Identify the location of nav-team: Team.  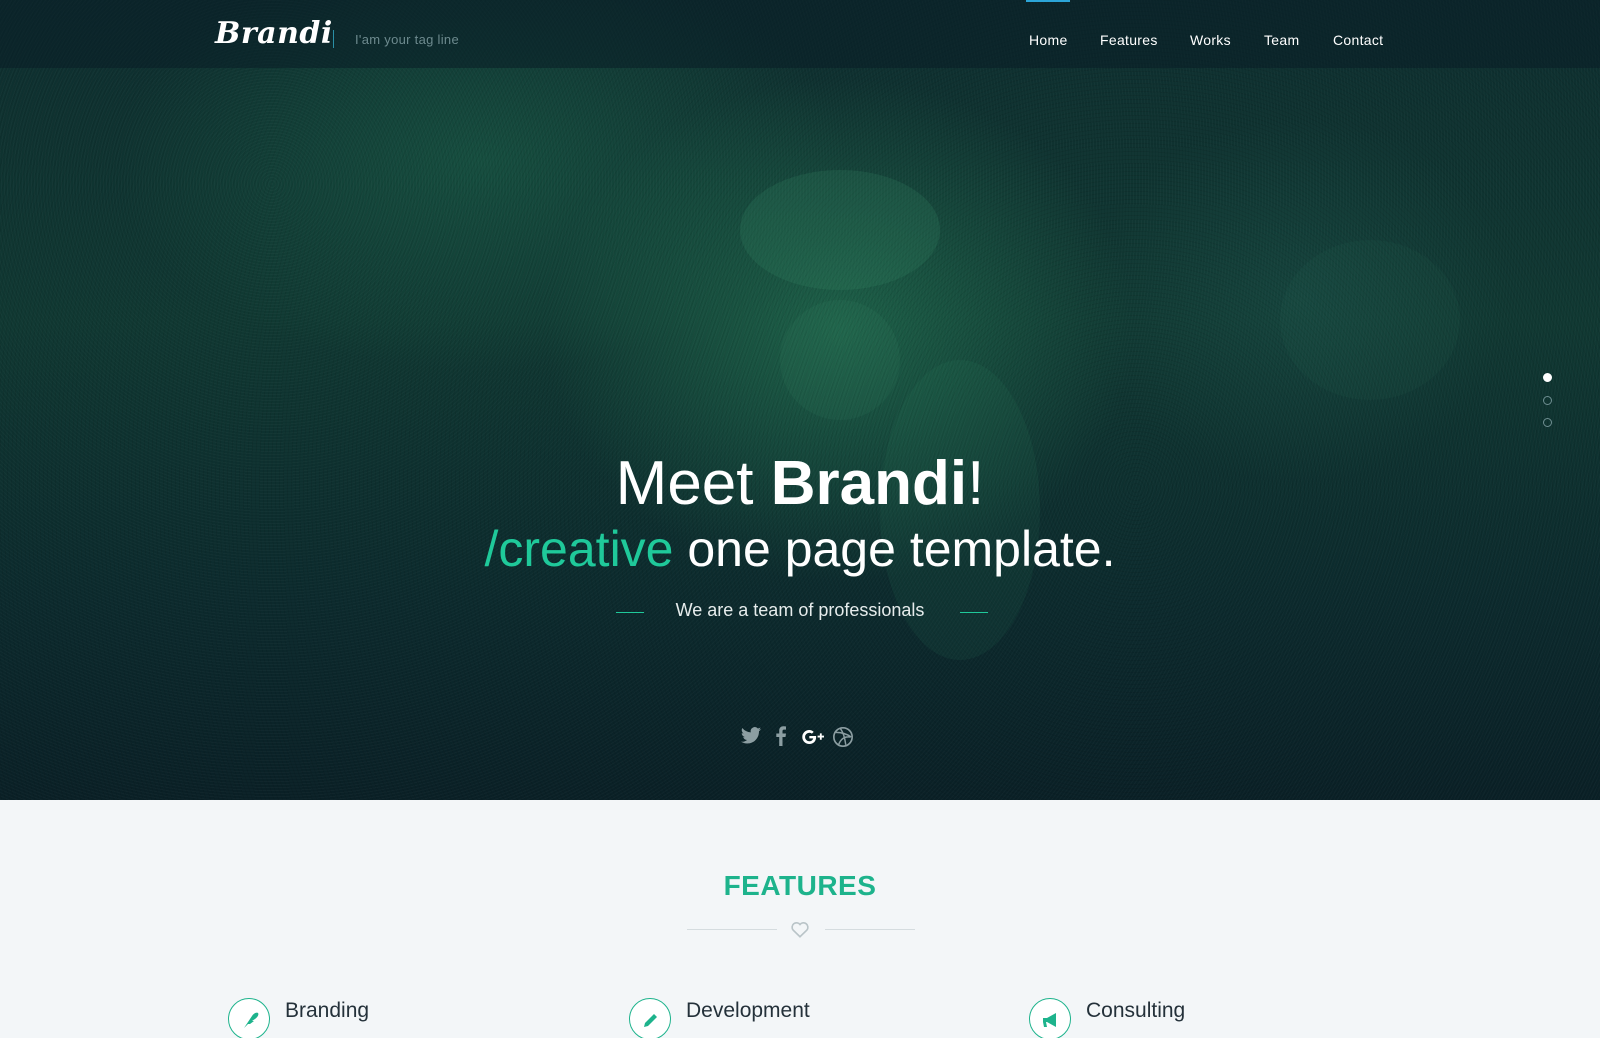
(1281, 40).